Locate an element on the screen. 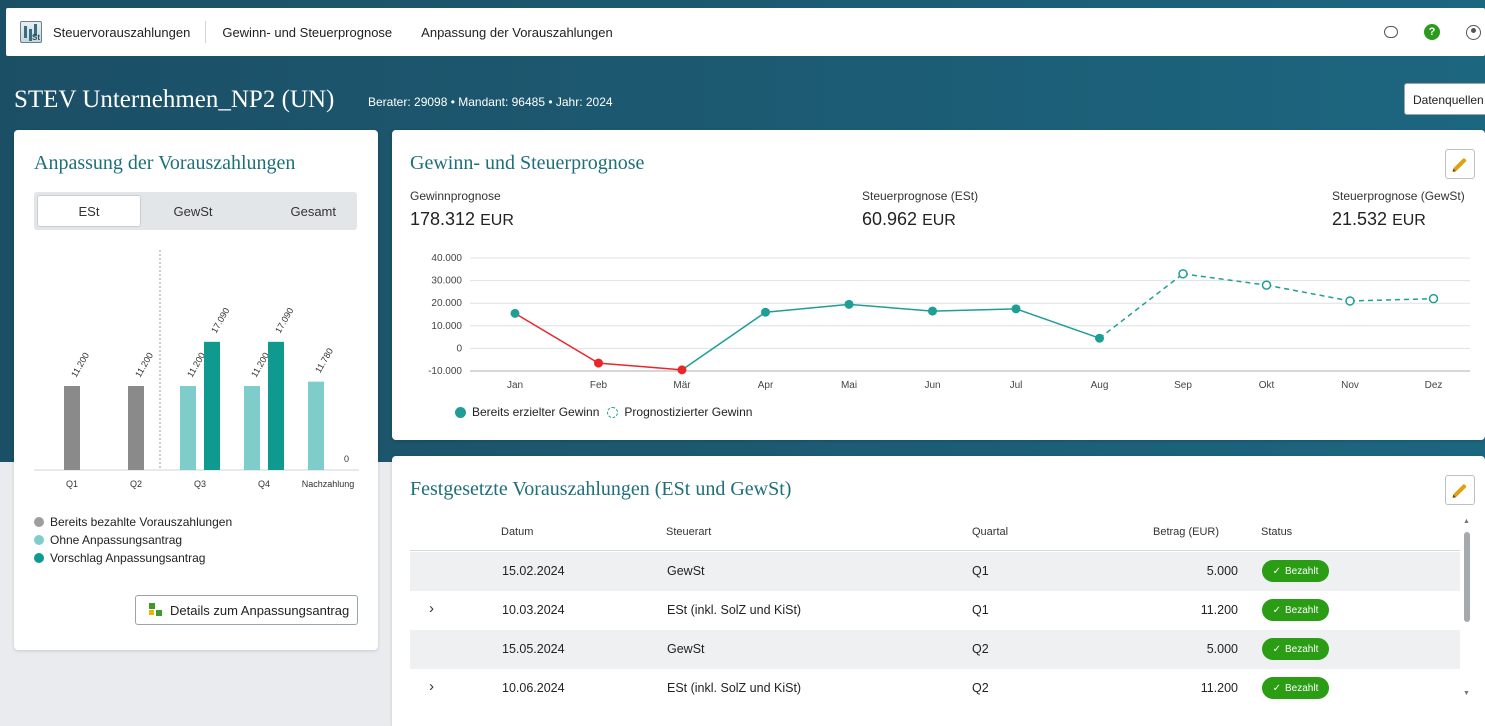  forecast-title: Gewinn- und Steuerprognose is located at coordinates (527, 163).